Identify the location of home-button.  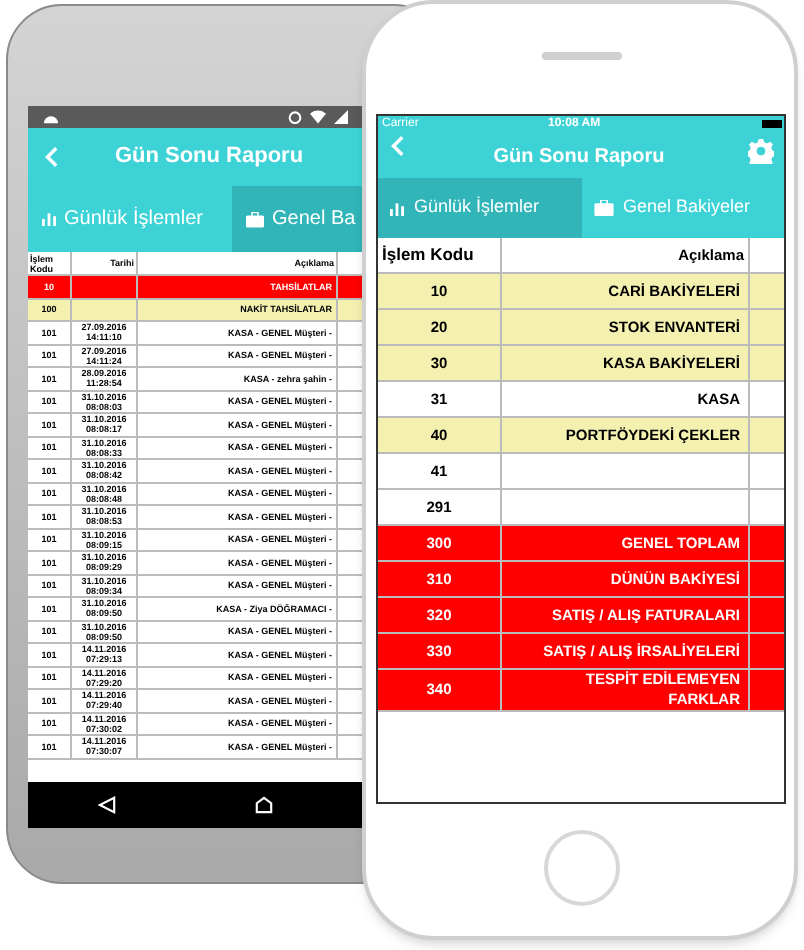
(582, 868).